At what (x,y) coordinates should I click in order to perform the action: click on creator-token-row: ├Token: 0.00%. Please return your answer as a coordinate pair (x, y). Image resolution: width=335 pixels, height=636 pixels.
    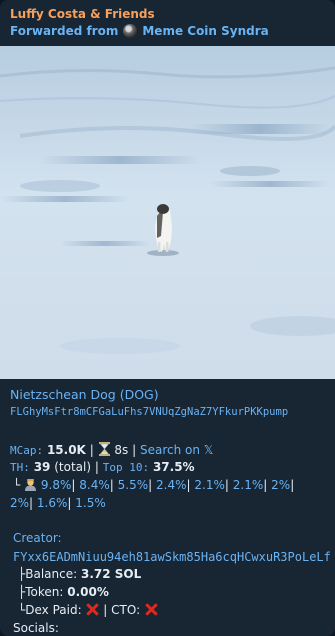
    Looking at the image, I should click on (63, 592).